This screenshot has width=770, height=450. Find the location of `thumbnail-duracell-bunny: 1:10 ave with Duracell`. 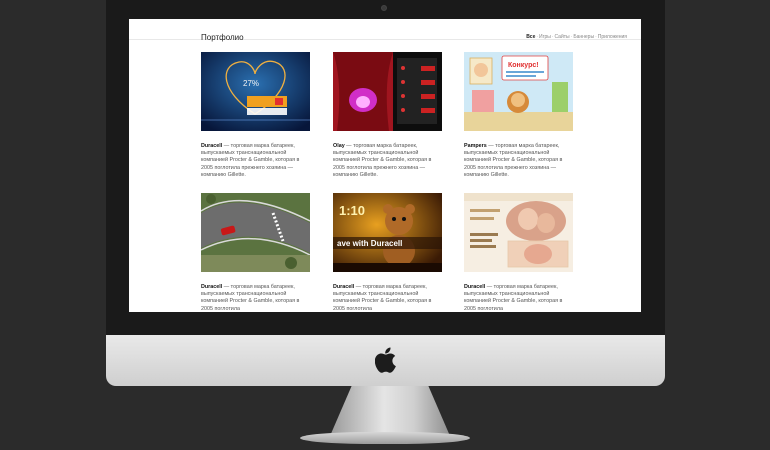

thumbnail-duracell-bunny: 1:10 ave with Duracell is located at coordinates (387, 232).